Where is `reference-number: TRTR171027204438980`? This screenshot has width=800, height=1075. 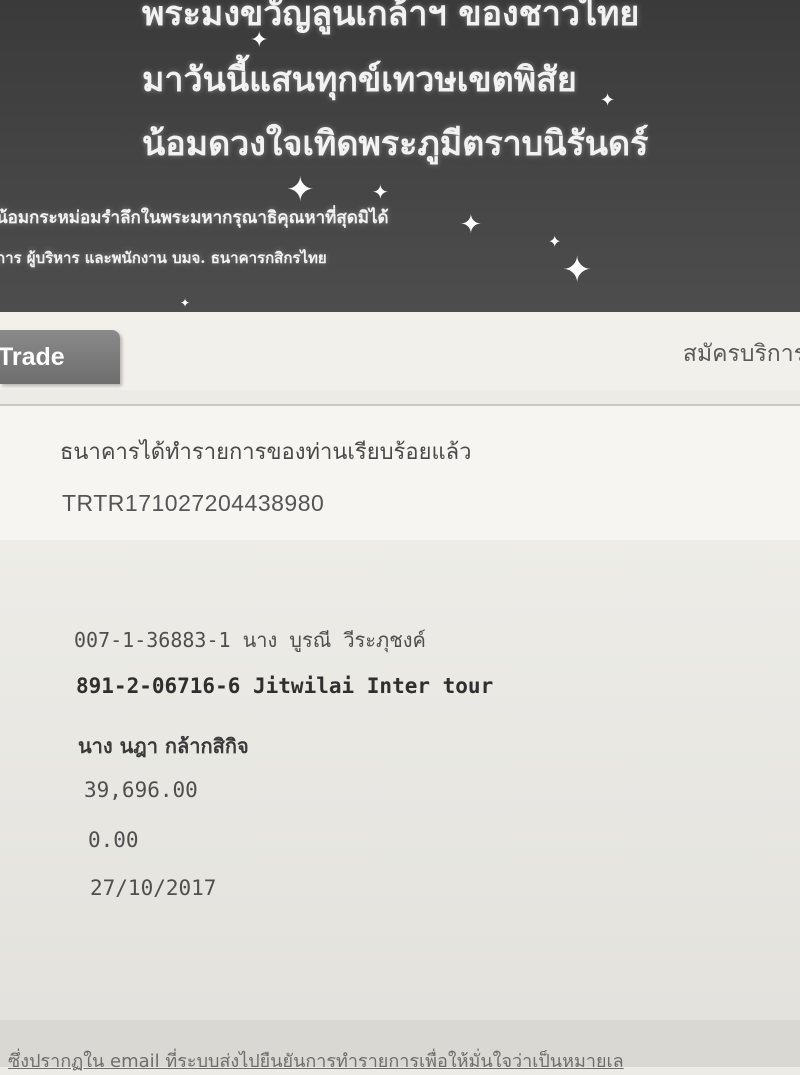 reference-number: TRTR171027204438980 is located at coordinates (193, 503).